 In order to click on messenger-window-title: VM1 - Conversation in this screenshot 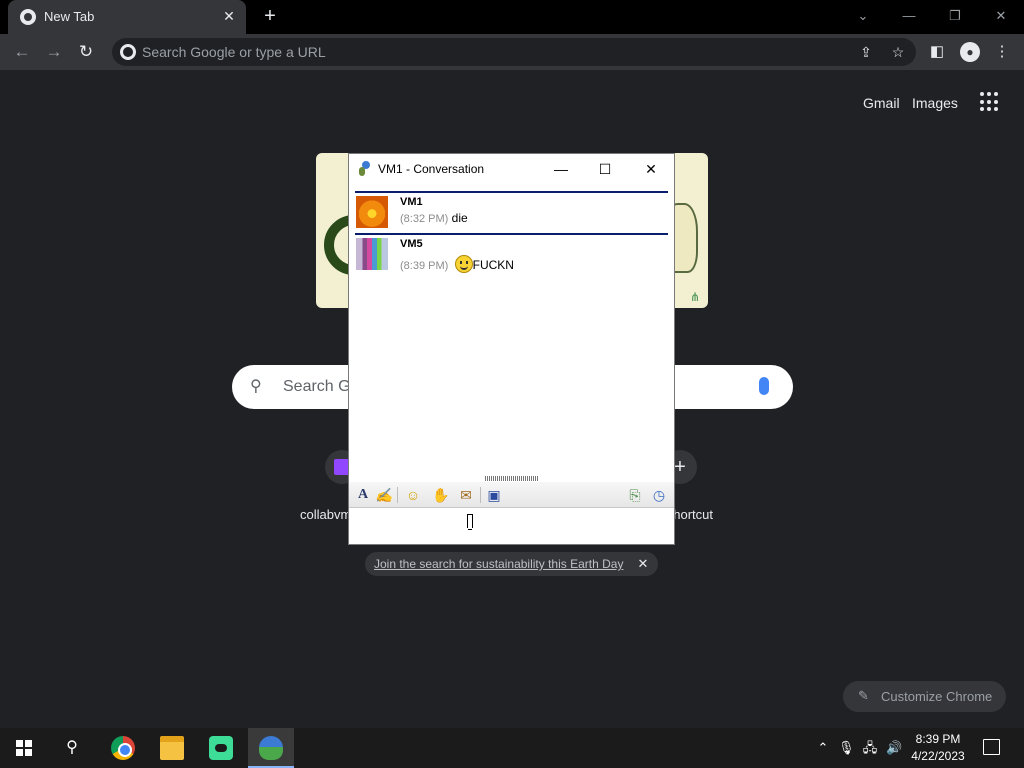, I will do `click(431, 169)`.